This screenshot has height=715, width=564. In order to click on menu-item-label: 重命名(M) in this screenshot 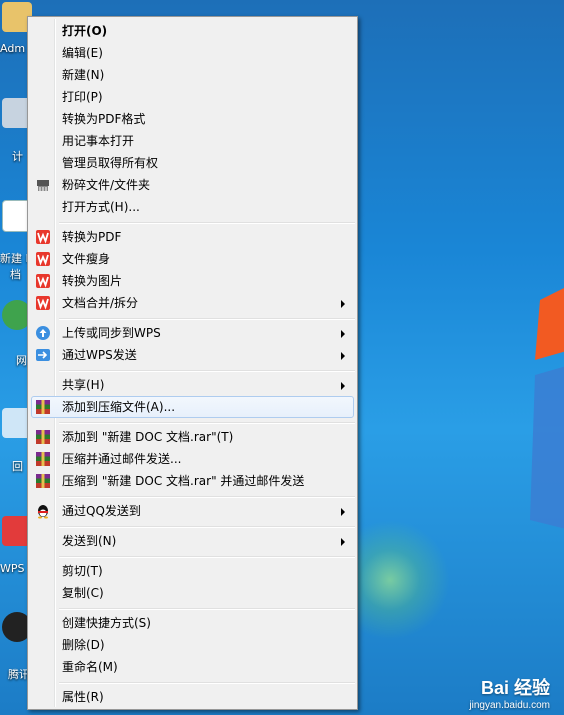, I will do `click(90, 667)`.